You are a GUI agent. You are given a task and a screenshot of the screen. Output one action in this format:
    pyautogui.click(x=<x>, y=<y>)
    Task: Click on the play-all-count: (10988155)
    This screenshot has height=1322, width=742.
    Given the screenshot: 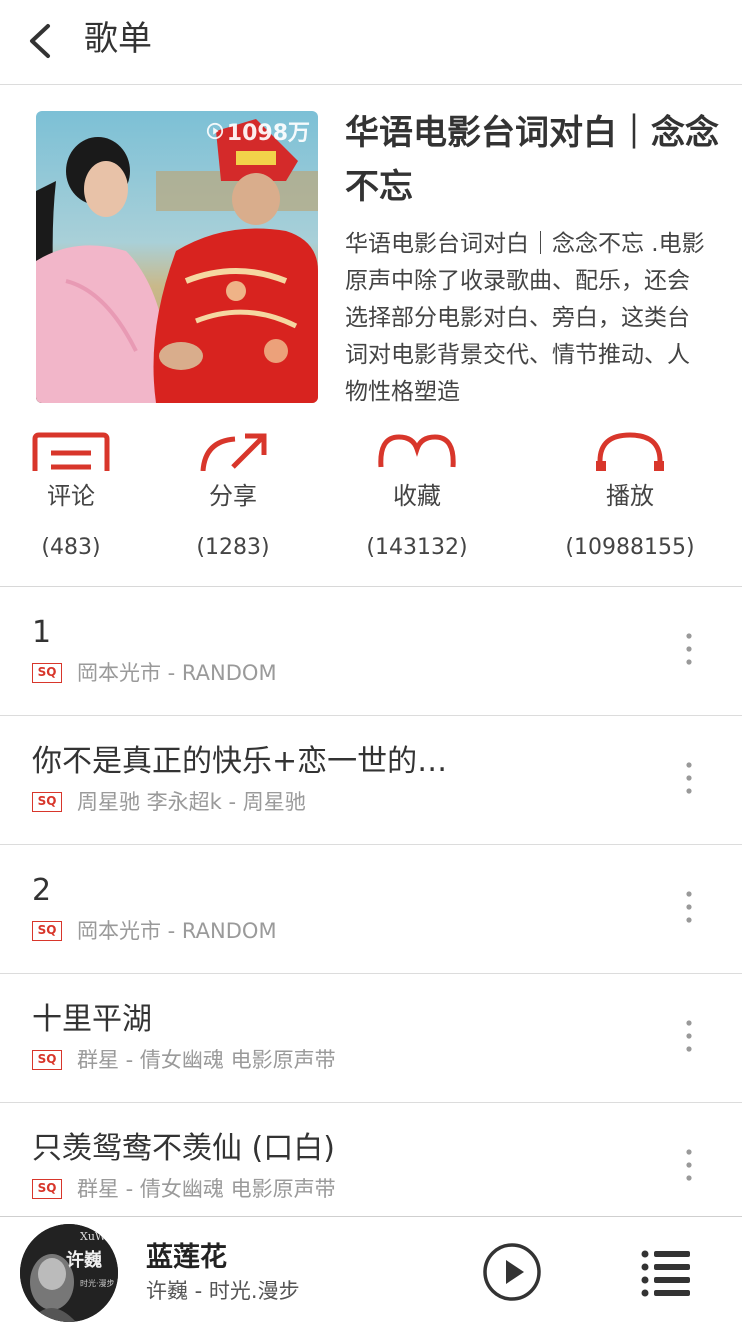 What is the action you would take?
    pyautogui.click(x=630, y=547)
    